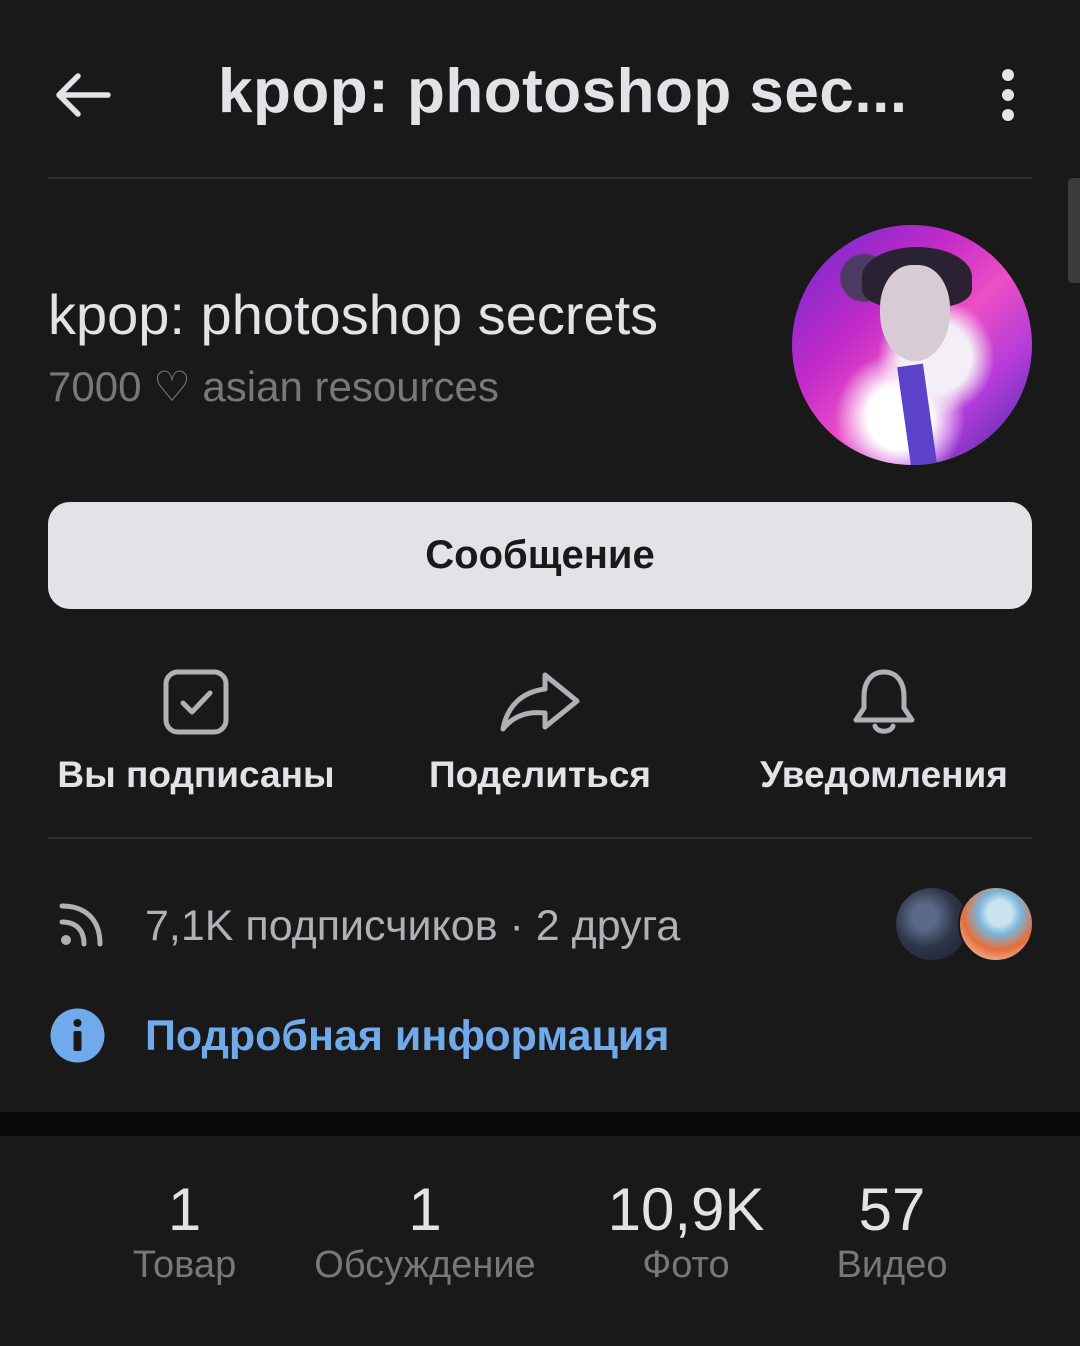 This screenshot has height=1346, width=1080. Describe the element at coordinates (81, 925) in the screenshot. I see `rss-icon` at that location.